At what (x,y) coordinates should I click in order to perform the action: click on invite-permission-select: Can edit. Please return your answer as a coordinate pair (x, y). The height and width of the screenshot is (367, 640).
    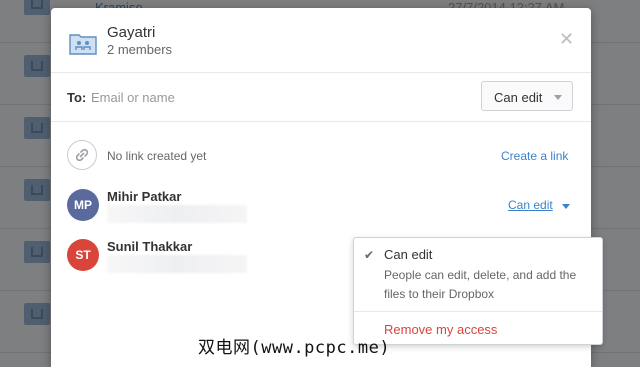
    Looking at the image, I should click on (527, 96).